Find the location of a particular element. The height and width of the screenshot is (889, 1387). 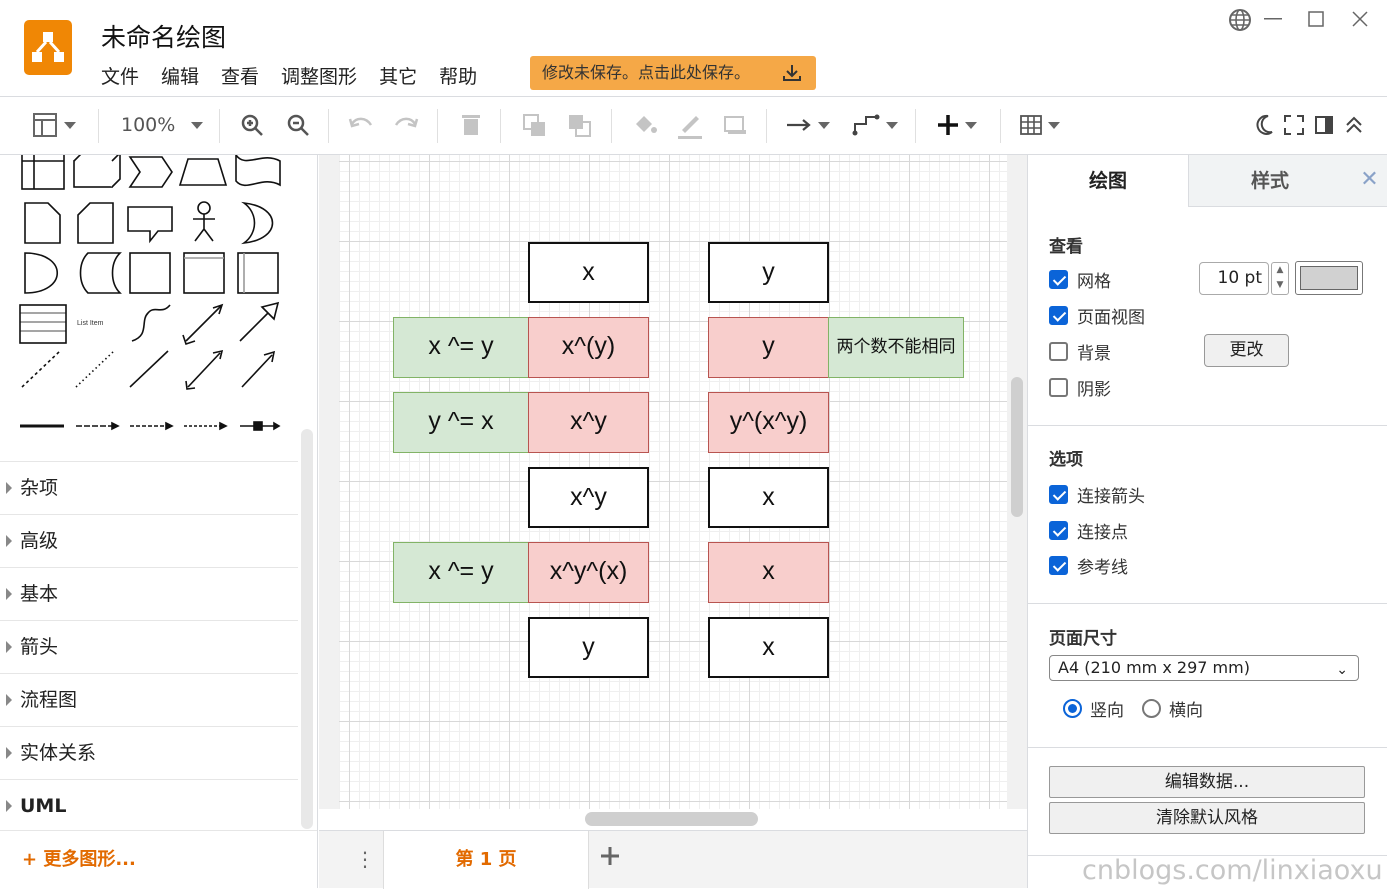

tab-diagram: 绘图 is located at coordinates (1108, 181).